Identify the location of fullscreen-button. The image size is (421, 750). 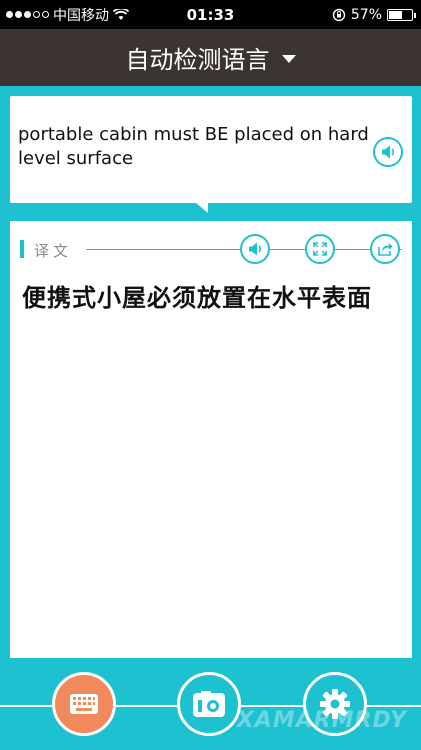
(320, 249).